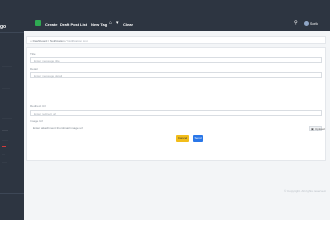  Describe the element at coordinates (83, 24) in the screenshot. I see `nav-list: List` at that location.